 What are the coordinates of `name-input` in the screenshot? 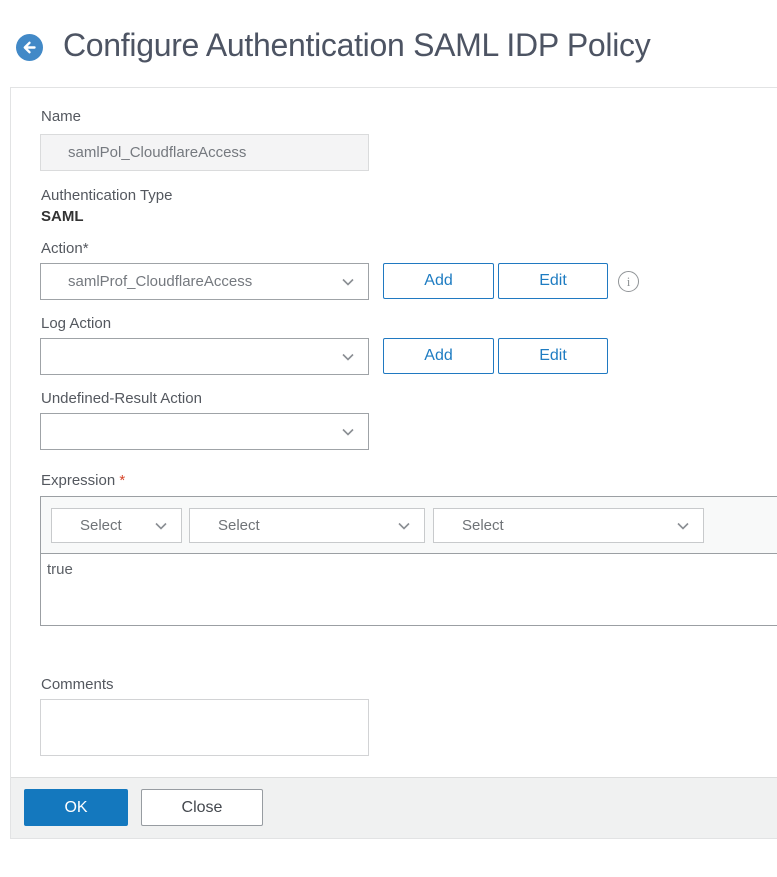 It's located at (204, 152).